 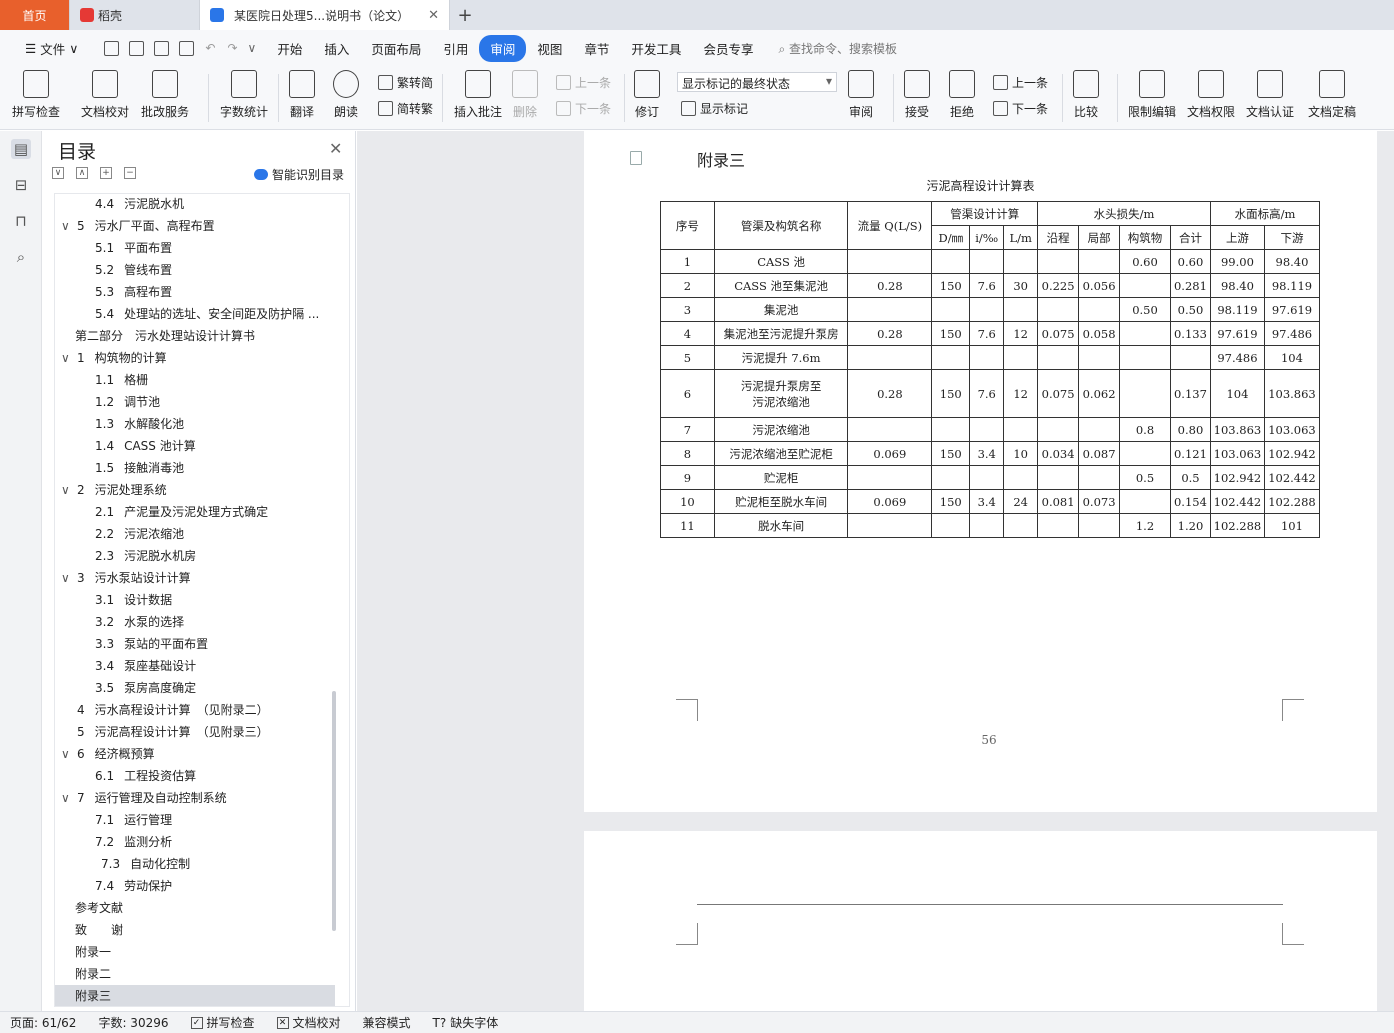 I want to click on toc-item: 3.3 泵站的平面布置, so click(x=195, y=644).